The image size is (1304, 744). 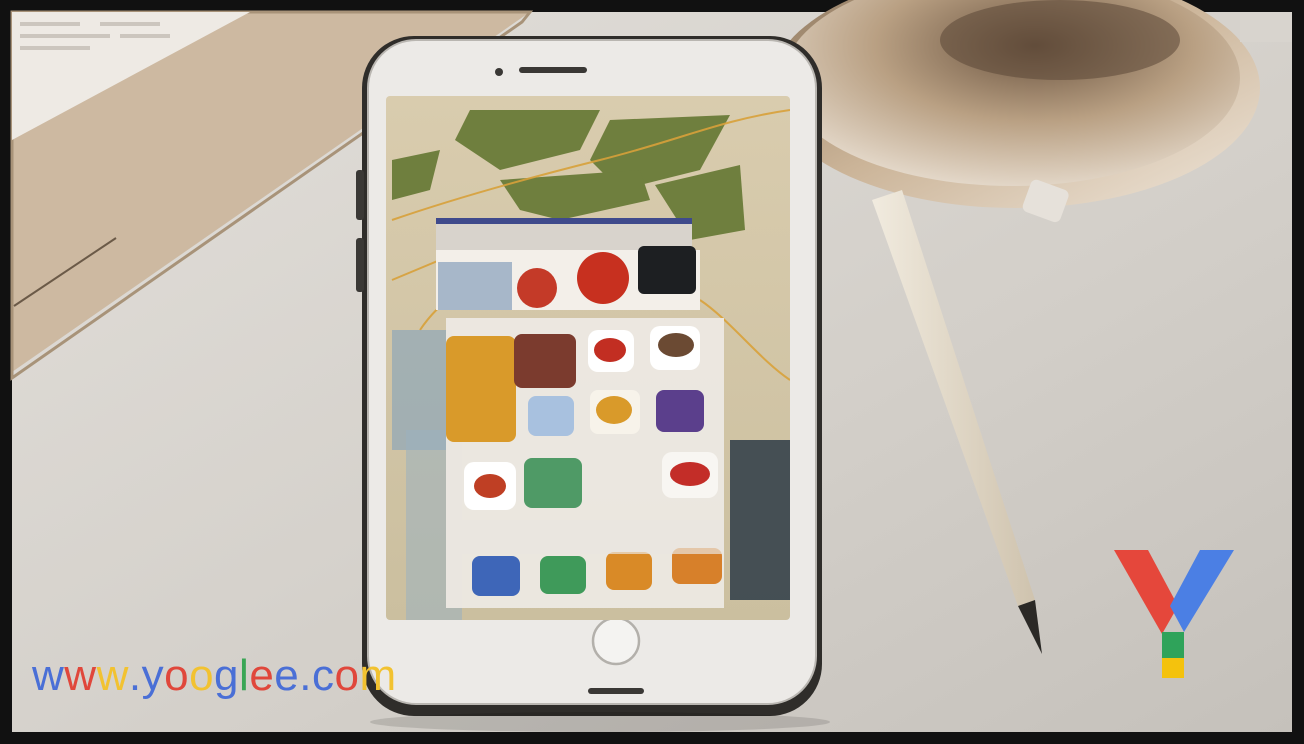 I want to click on watermark-char: c, so click(x=323, y=675).